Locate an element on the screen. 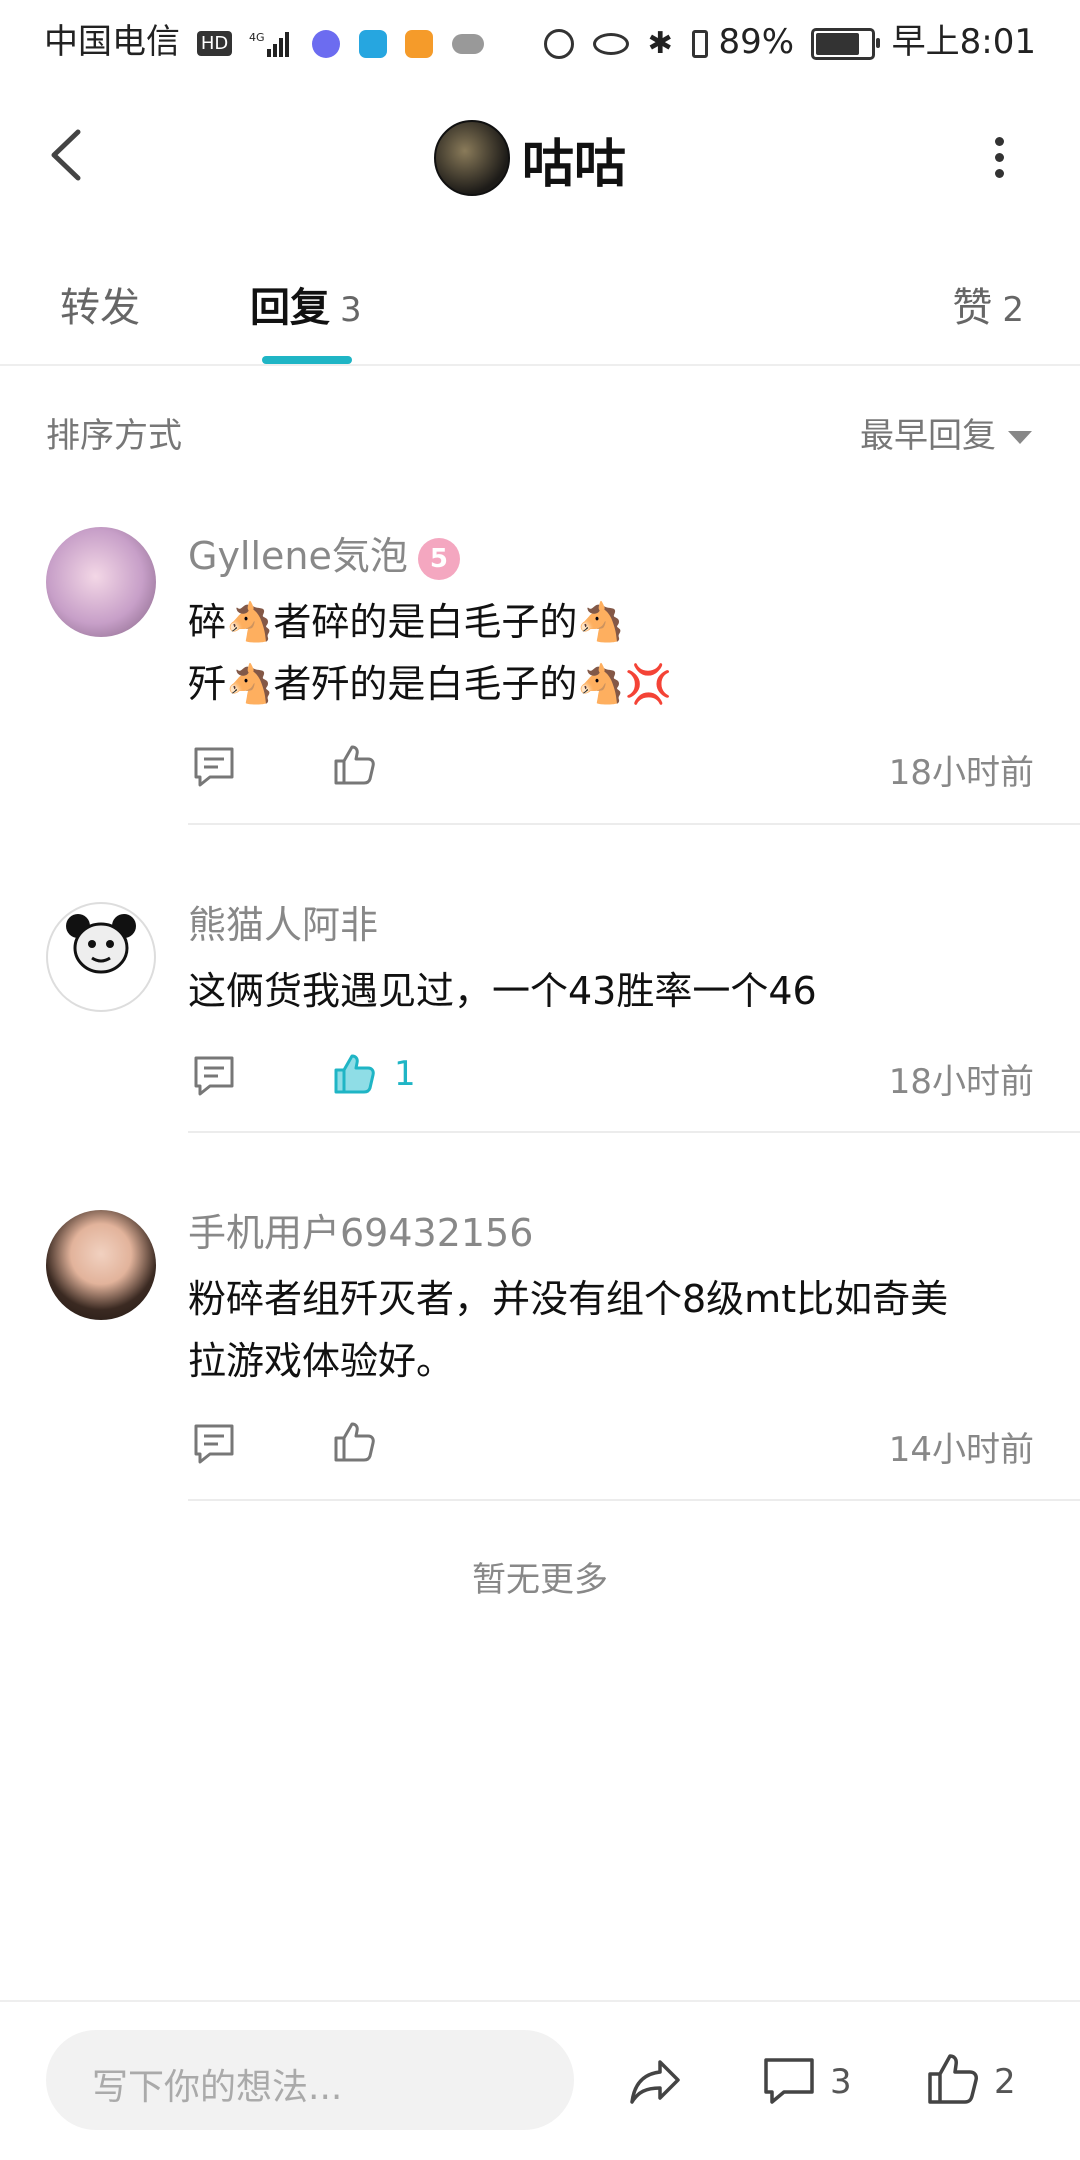 The width and height of the screenshot is (1080, 2160). tab-divider is located at coordinates (540, 365).